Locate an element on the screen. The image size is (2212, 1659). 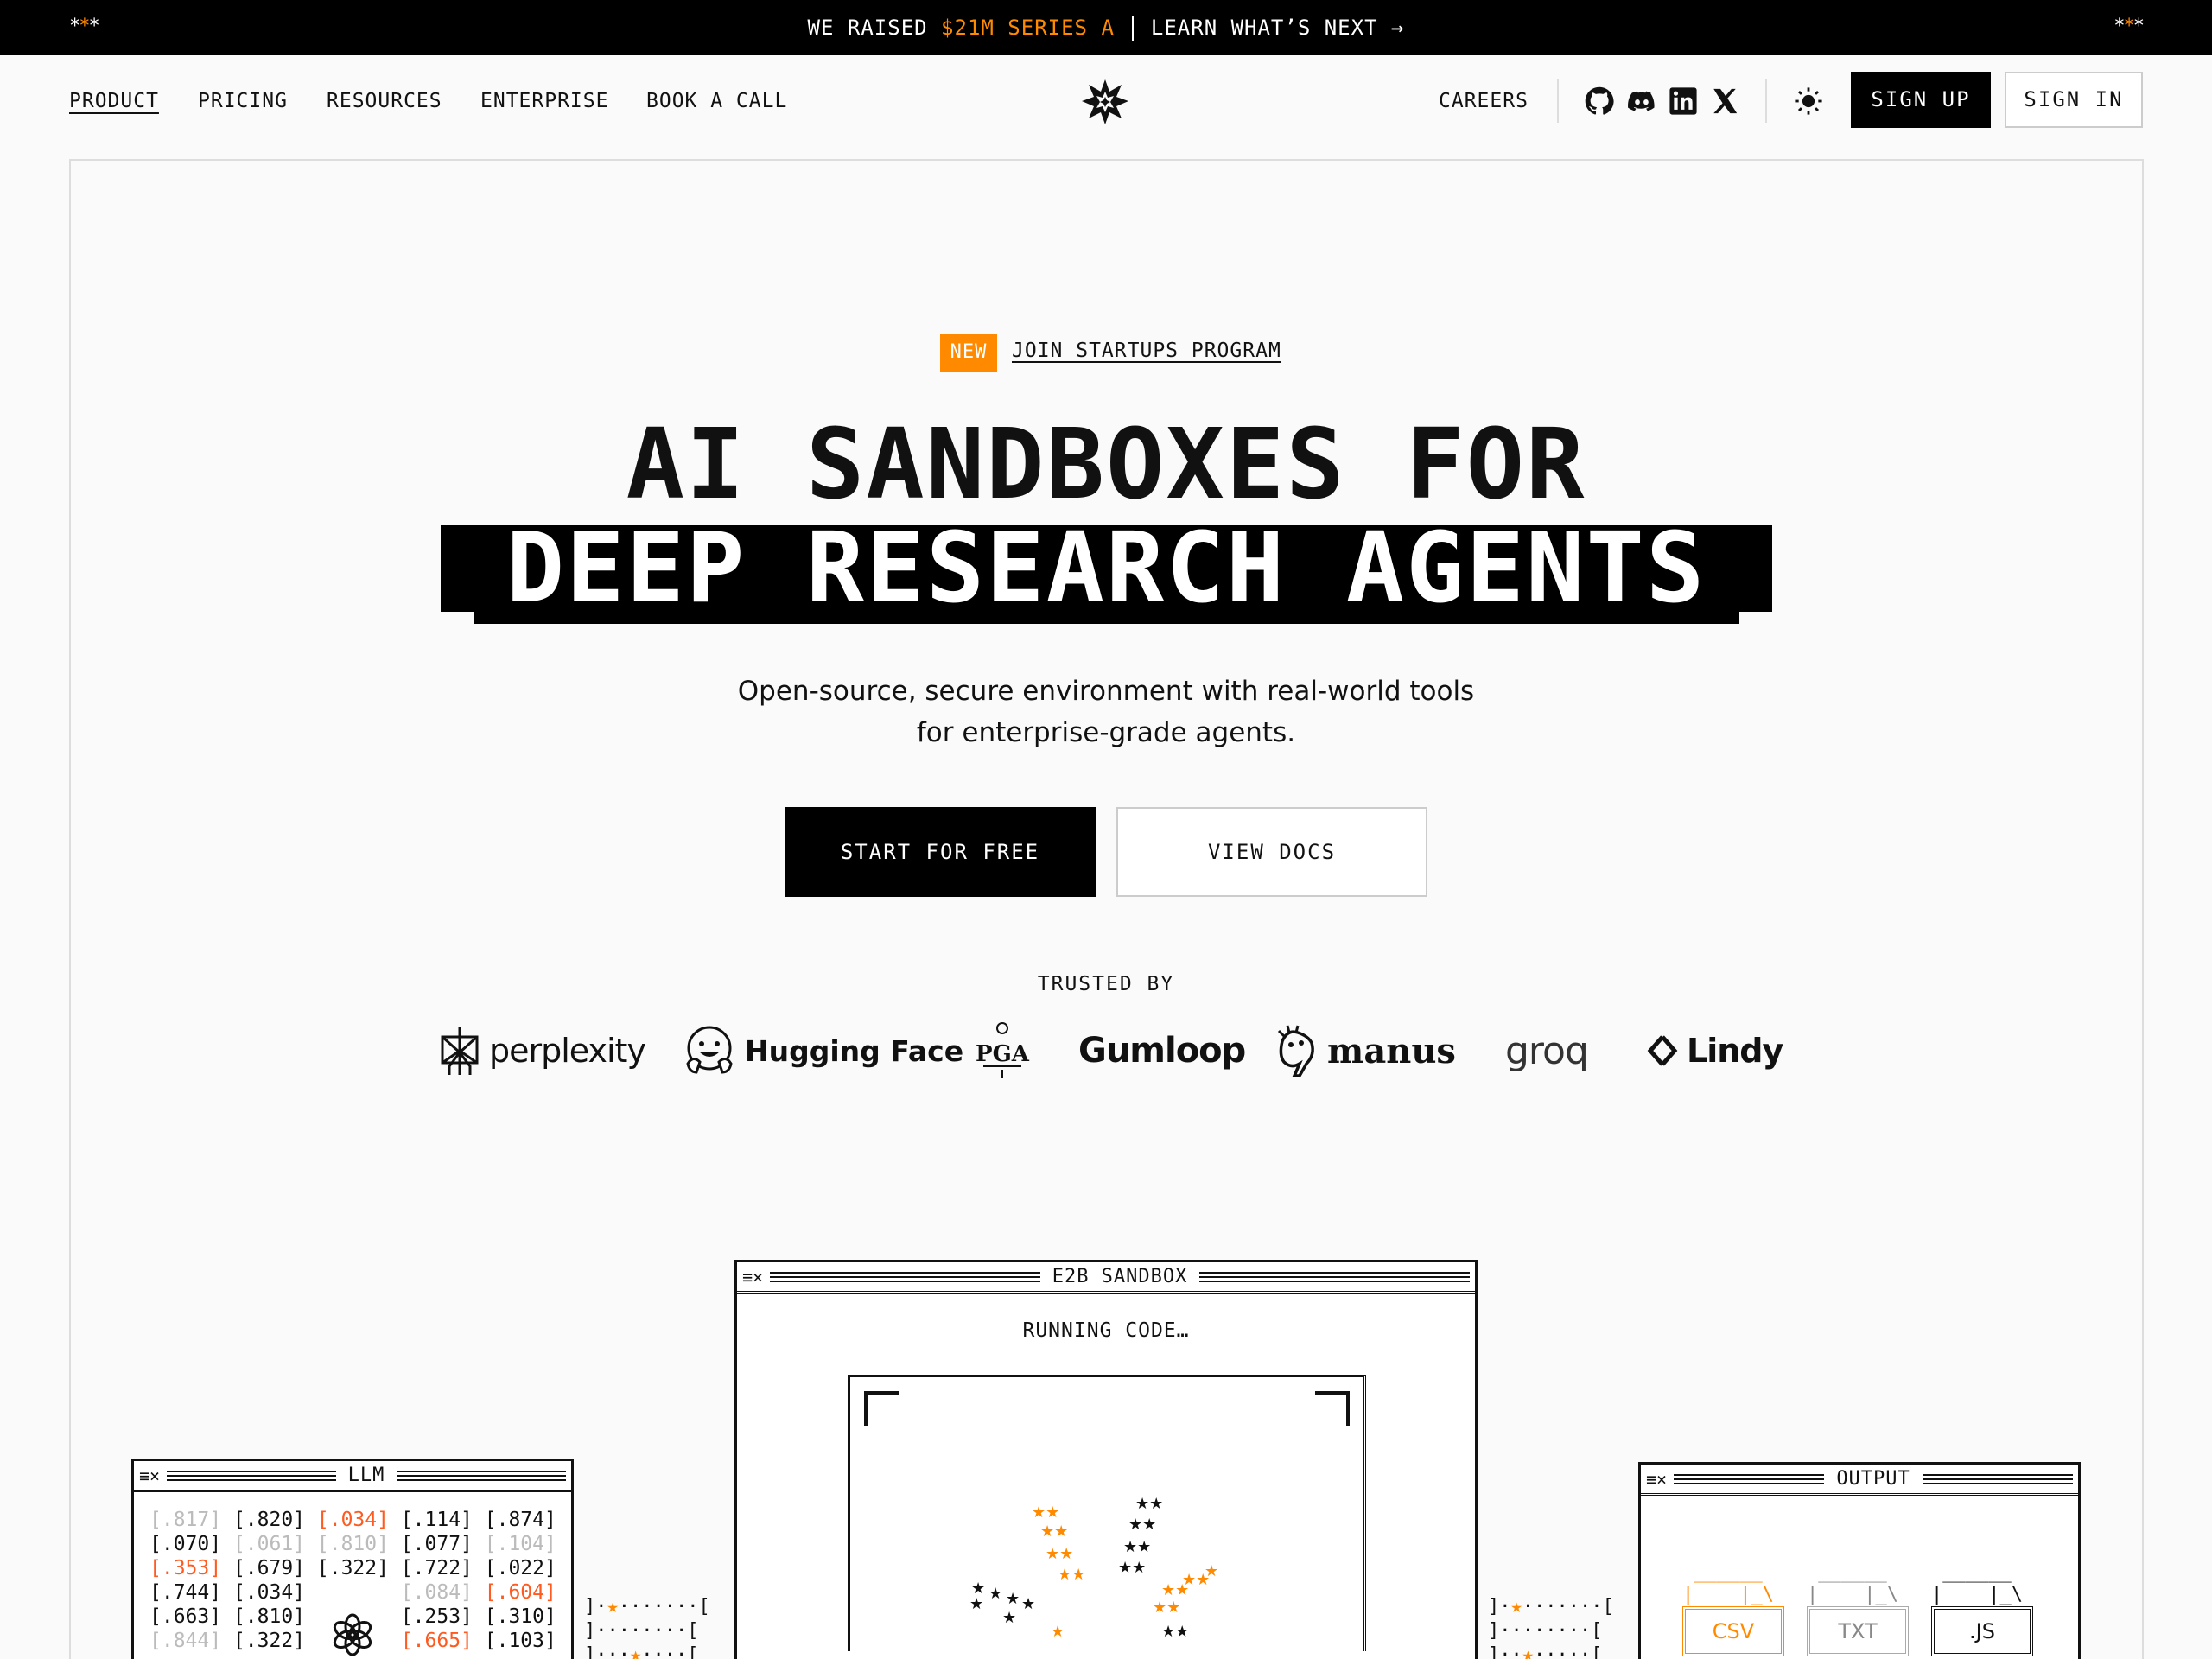
nav-link-resources: RESOURCES is located at coordinates (384, 101).